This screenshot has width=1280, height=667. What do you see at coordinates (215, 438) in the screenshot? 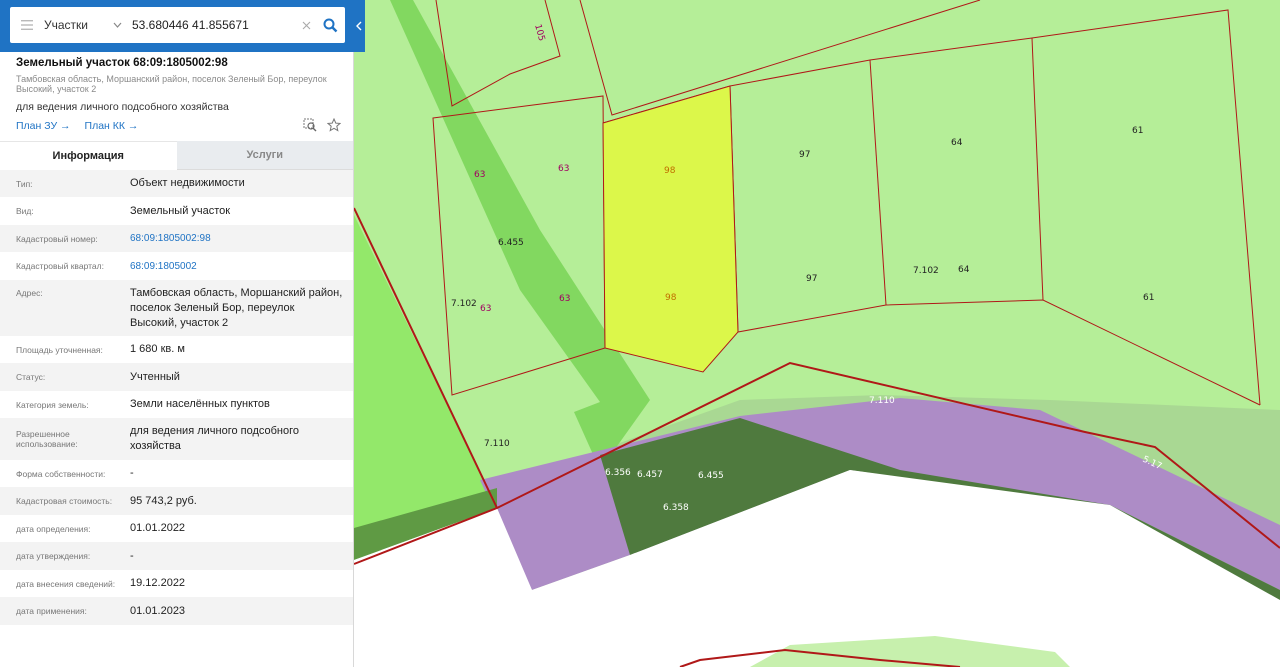
I see `detail-value: для ведения личного подсобного хозяйства` at bounding box center [215, 438].